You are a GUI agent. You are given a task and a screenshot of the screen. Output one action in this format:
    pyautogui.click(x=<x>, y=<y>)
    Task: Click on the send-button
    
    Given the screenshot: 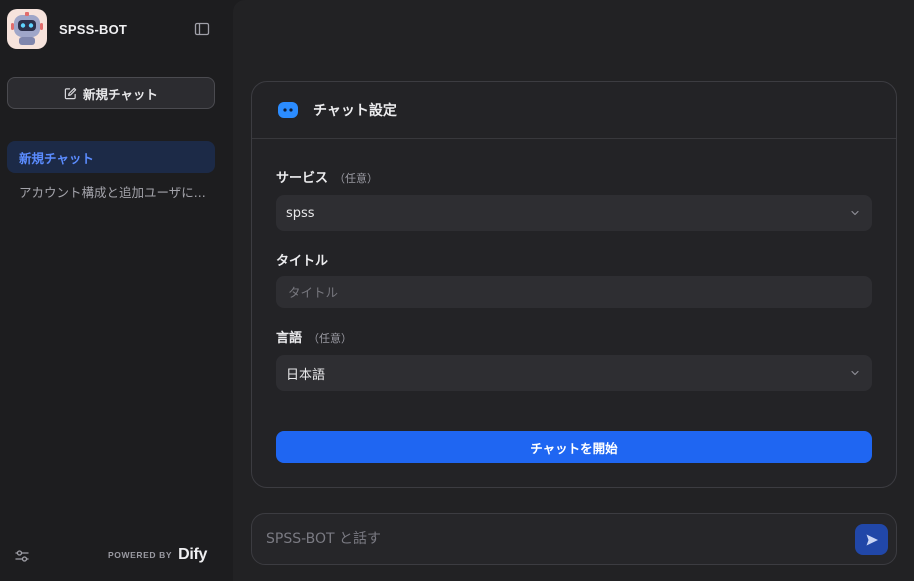 What is the action you would take?
    pyautogui.click(x=871, y=539)
    